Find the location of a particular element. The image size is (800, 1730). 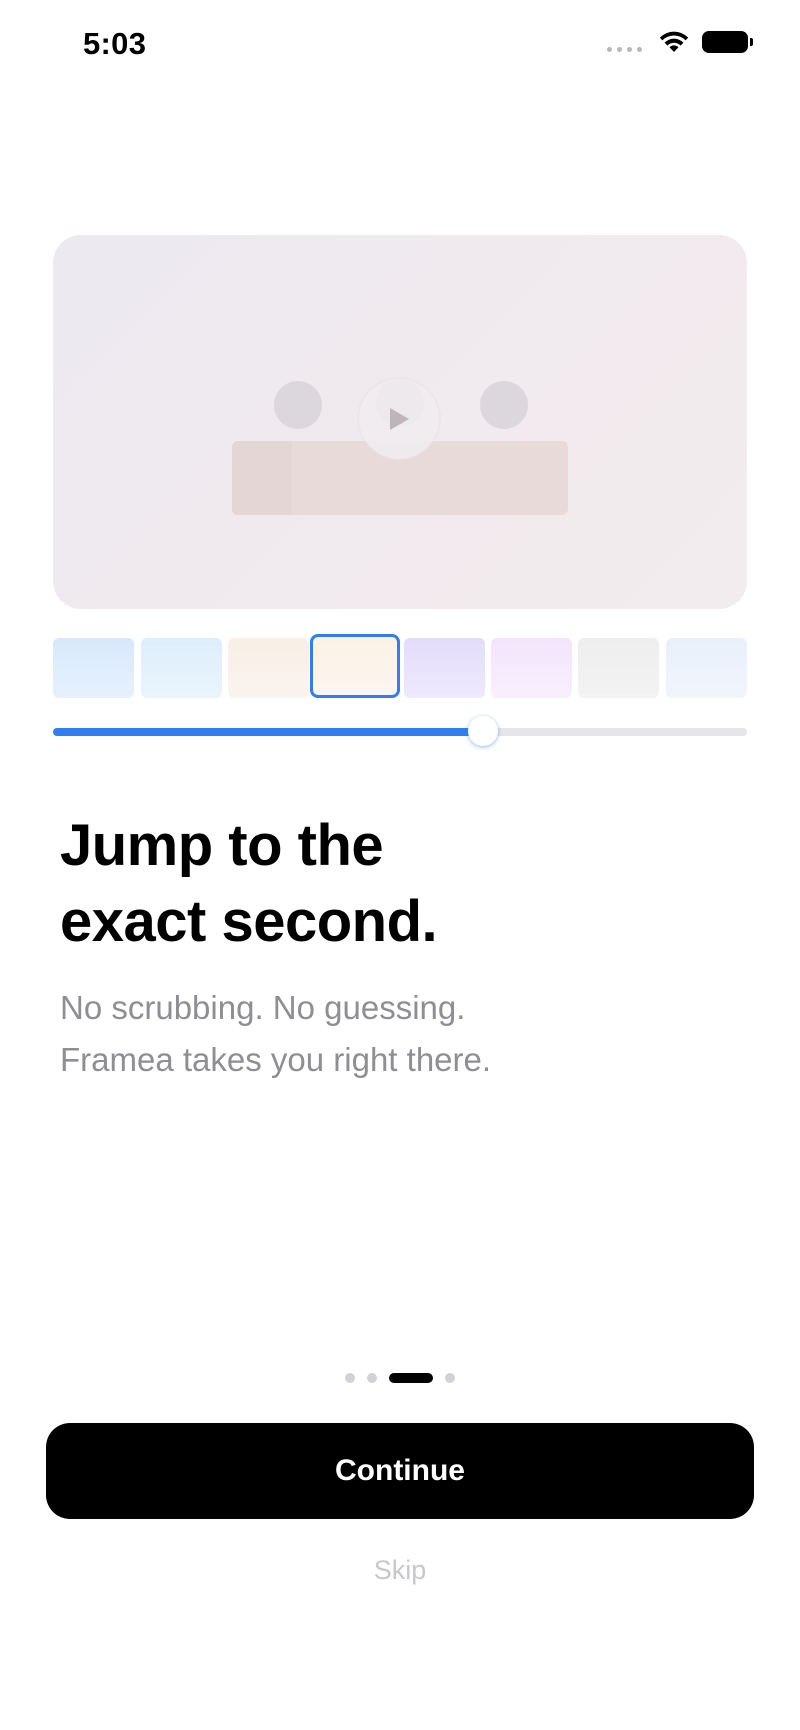

preview-caption-bar-segment is located at coordinates (262, 478).